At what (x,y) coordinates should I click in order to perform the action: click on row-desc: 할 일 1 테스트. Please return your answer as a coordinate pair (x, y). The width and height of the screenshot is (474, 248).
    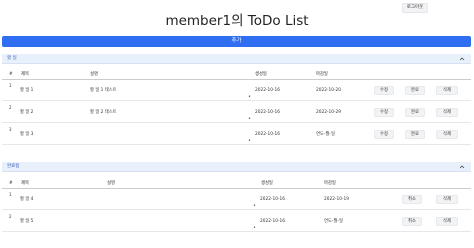
    Looking at the image, I should click on (103, 90).